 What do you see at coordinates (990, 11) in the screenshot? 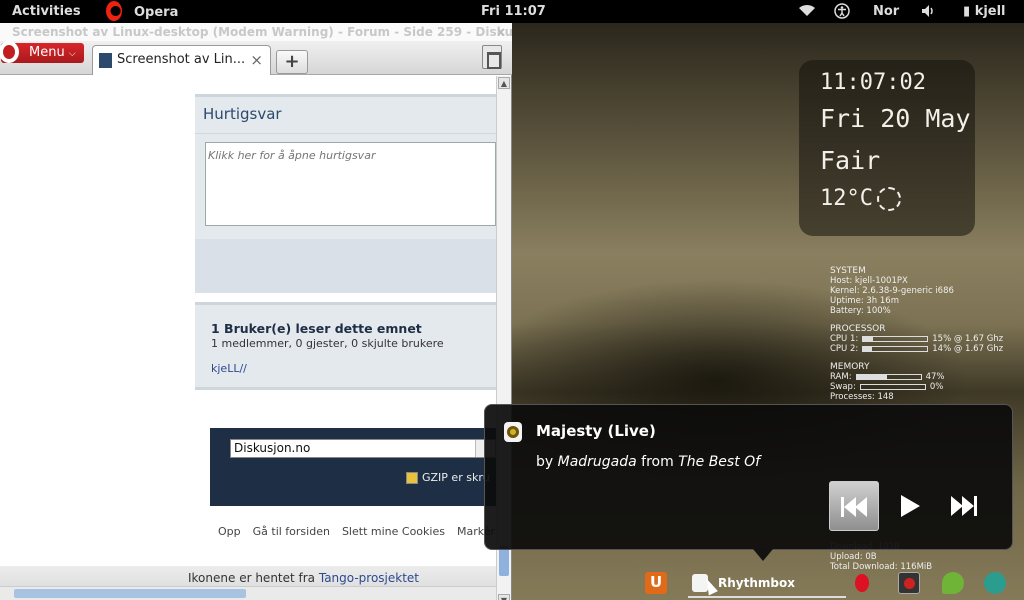
I see `user-name: kjell` at bounding box center [990, 11].